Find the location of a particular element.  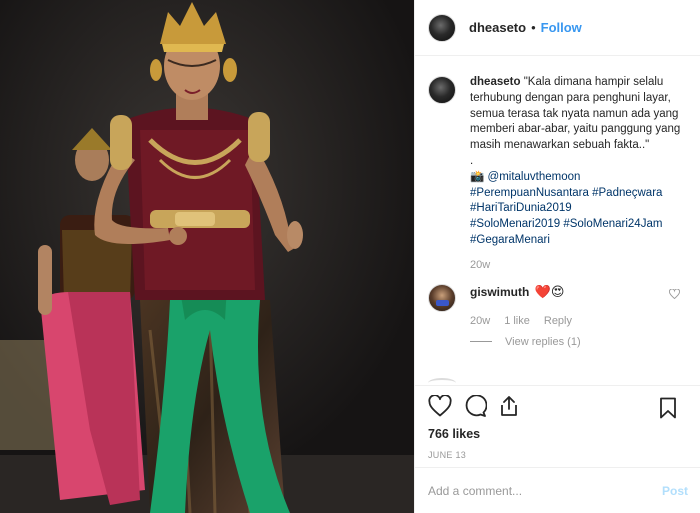

camera-emoji: 📸 is located at coordinates (477, 176).